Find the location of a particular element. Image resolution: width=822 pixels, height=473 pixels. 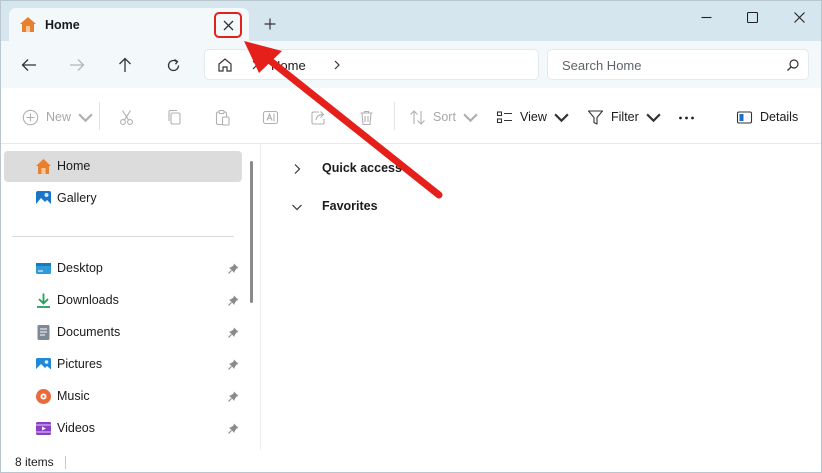

filter-button: Filter is located at coordinates (624, 117).